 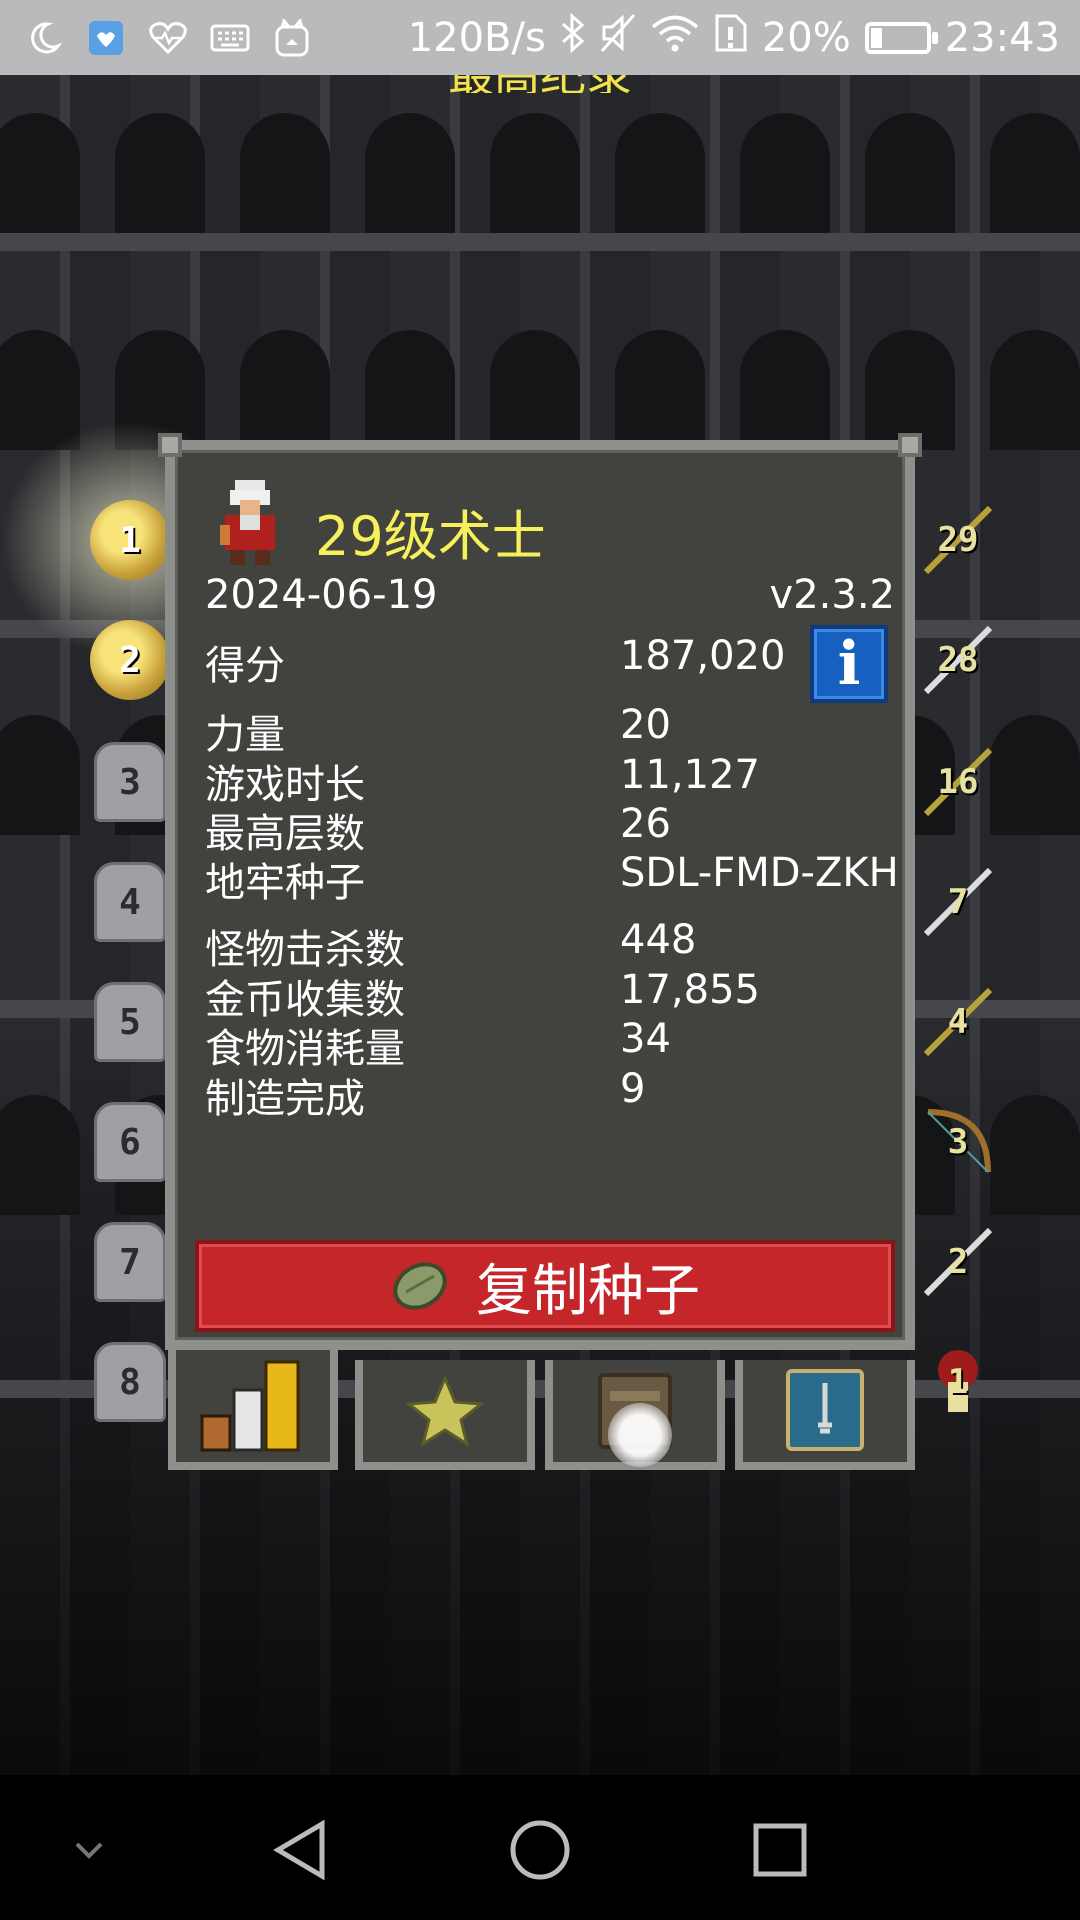 I want to click on recents-button, so click(x=780, y=1850).